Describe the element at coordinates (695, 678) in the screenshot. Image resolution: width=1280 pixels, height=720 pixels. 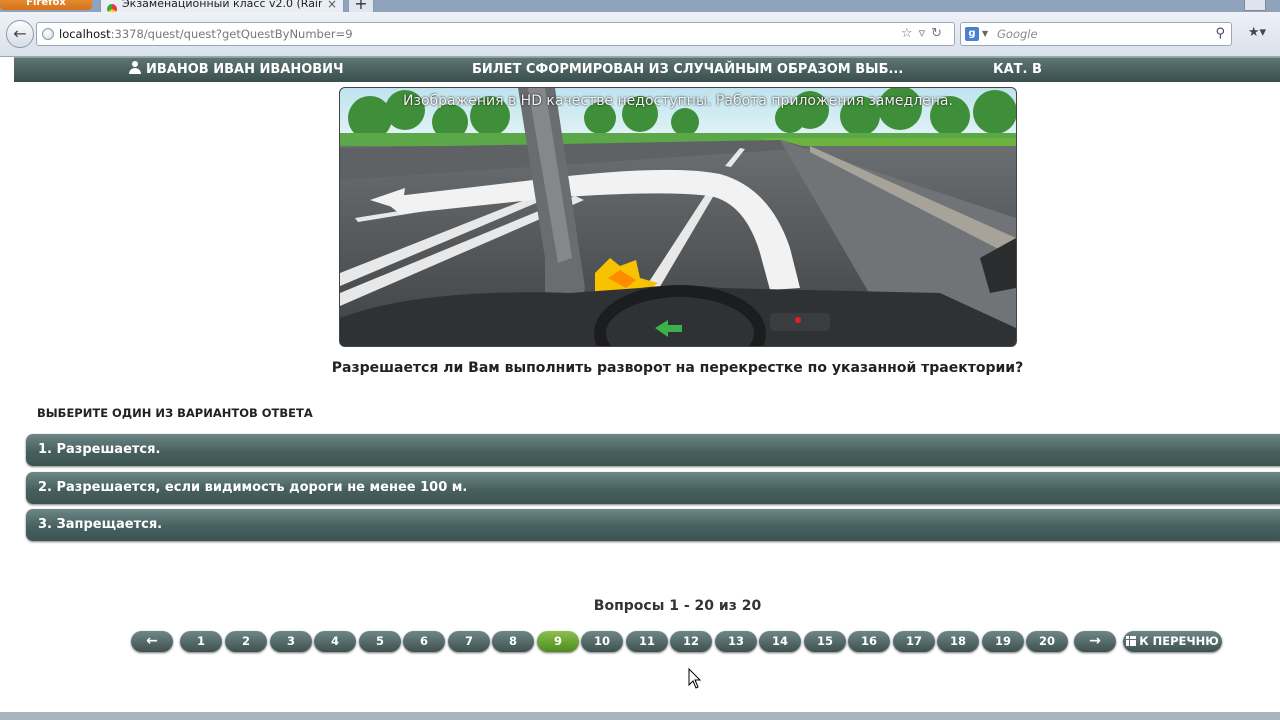
I see `mouse-cursor-icon` at that location.